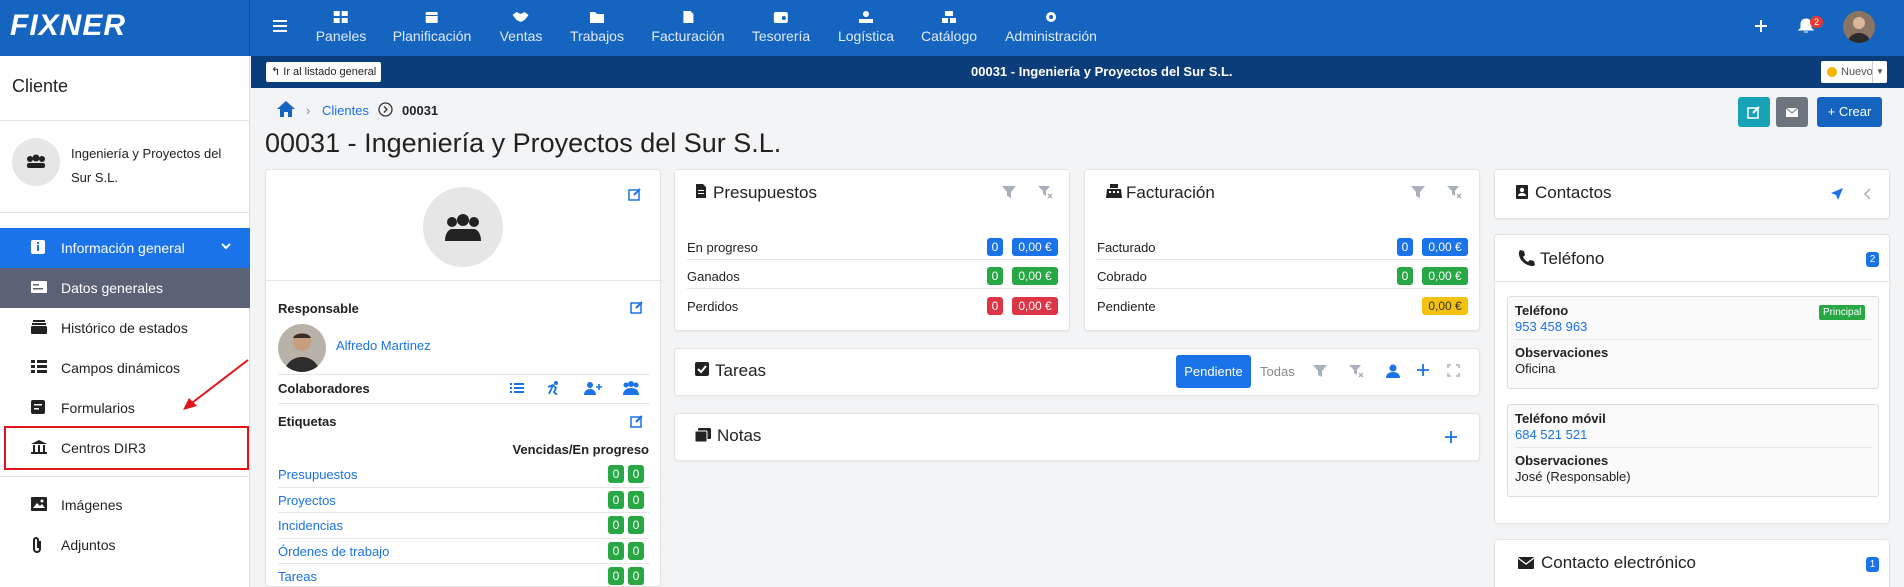 This screenshot has width=1904, height=587. What do you see at coordinates (780, 17) in the screenshot?
I see `wallet-icon` at bounding box center [780, 17].